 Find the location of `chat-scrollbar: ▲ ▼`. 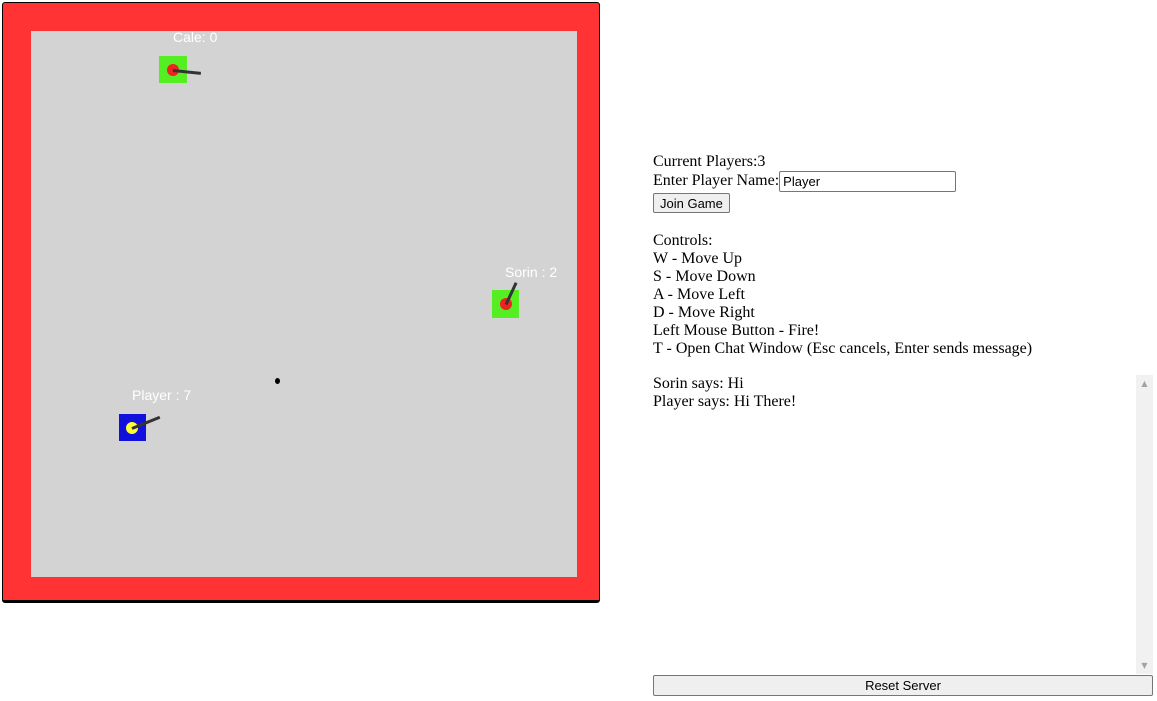

chat-scrollbar: ▲ ▼ is located at coordinates (1144, 524).